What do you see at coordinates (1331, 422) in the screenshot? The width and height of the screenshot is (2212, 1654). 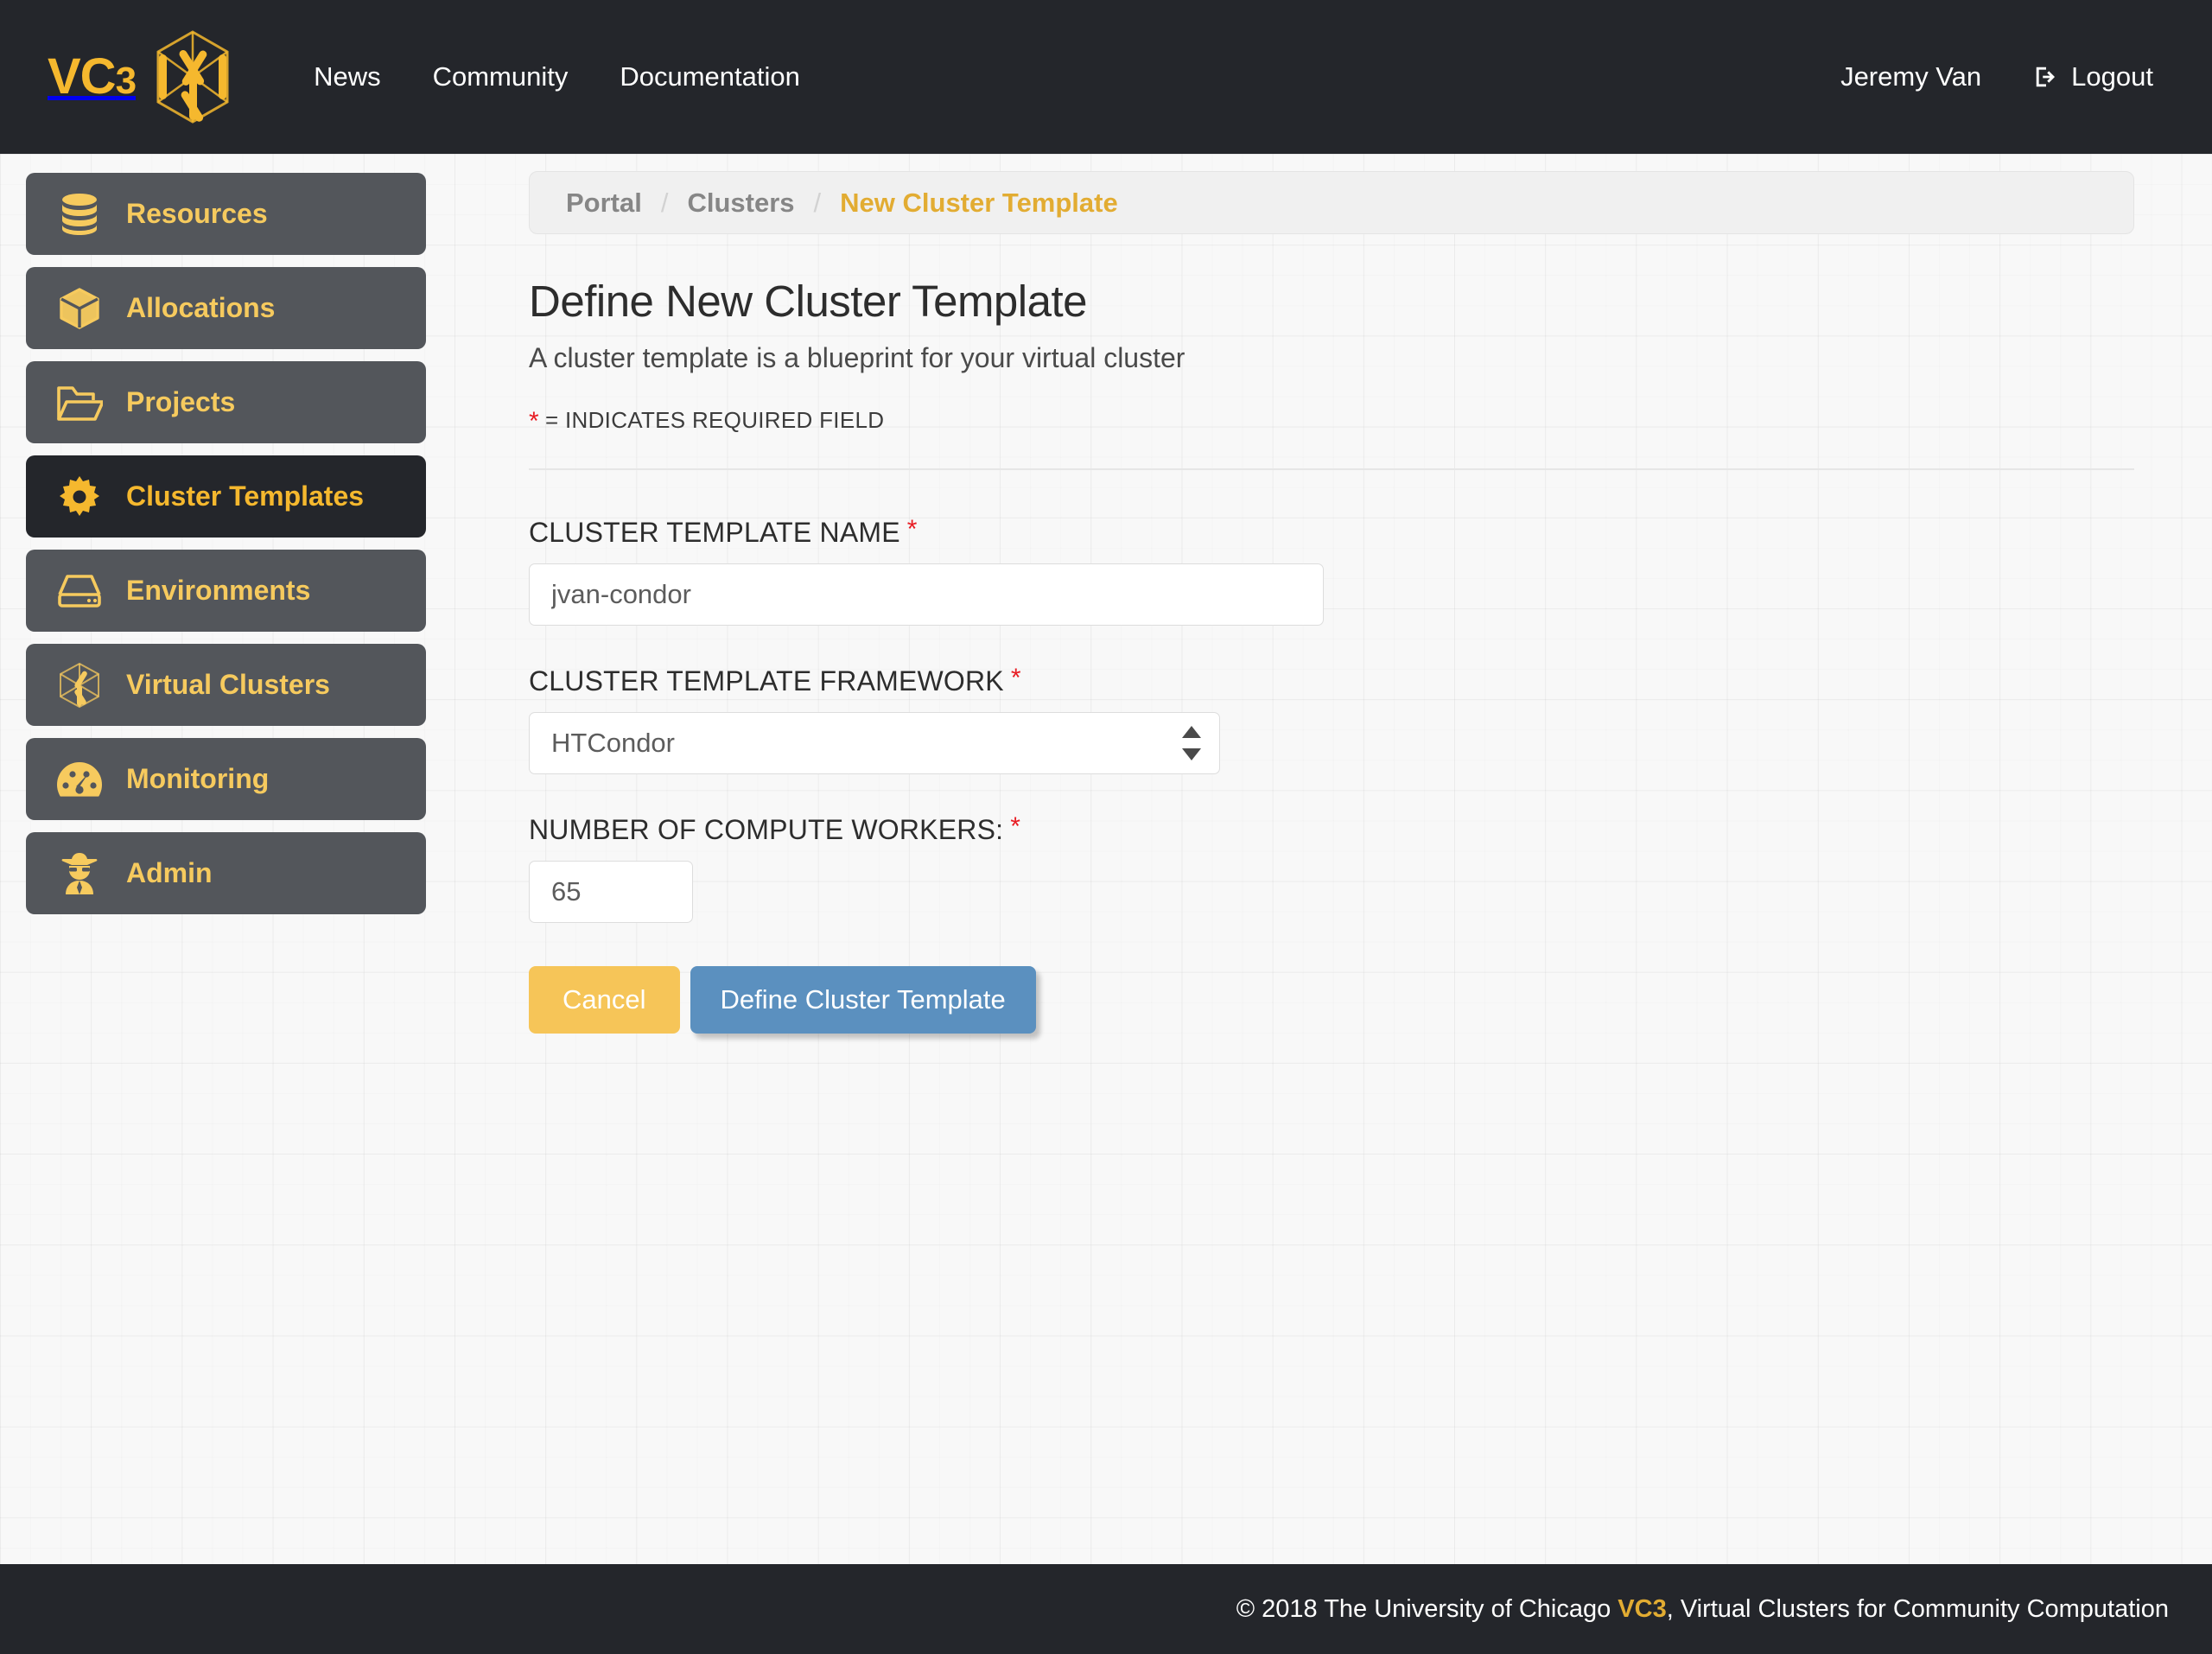 I see `required-field-note: * = INDICATES REQUIRED FIELD` at bounding box center [1331, 422].